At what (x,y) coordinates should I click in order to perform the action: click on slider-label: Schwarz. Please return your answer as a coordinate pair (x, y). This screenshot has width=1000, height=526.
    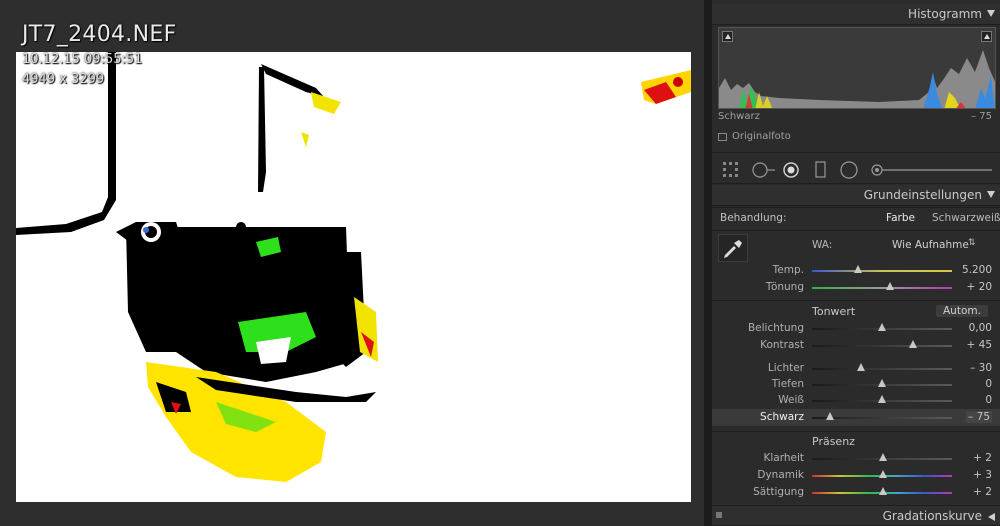
    Looking at the image, I should click on (782, 417).